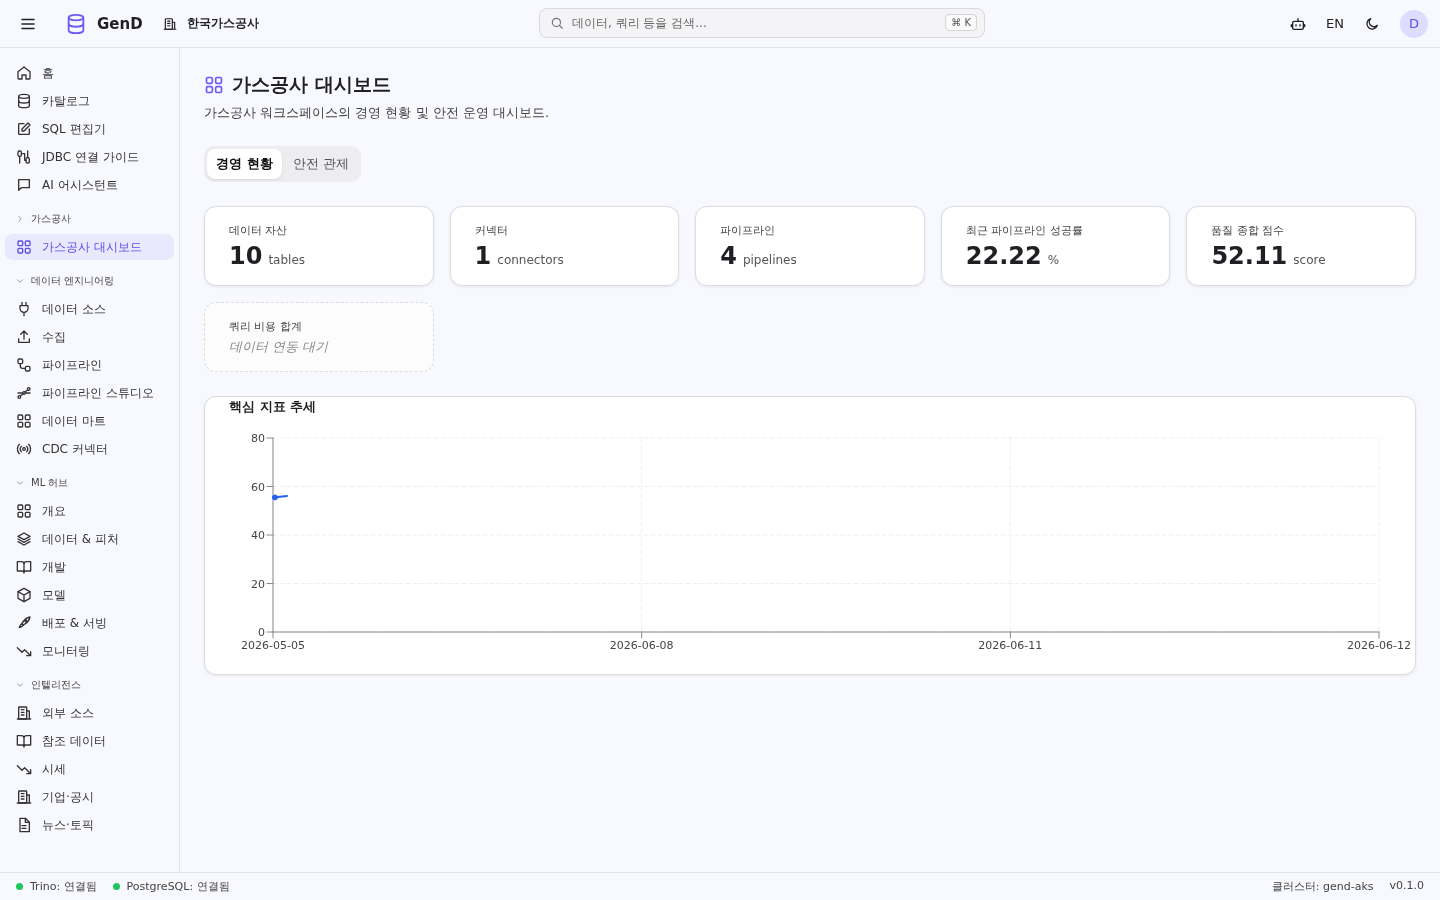 This screenshot has height=900, width=1440. I want to click on axis-label: 2026-06-11, so click(1010, 645).